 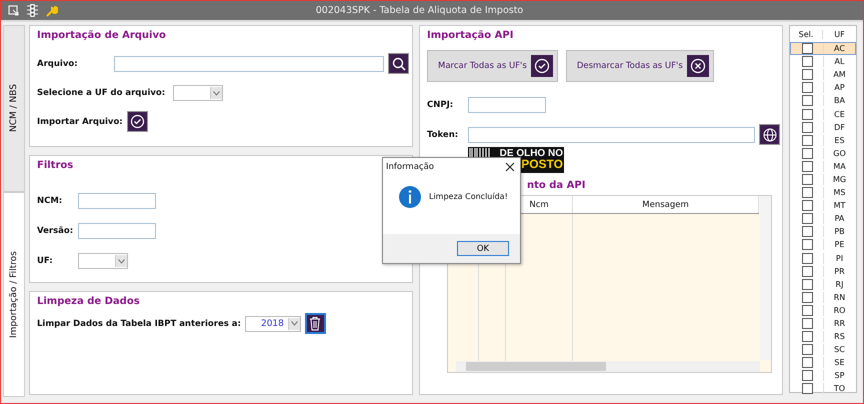 I want to click on window-title: 002043SPK - Tabela de Aliquota de Imposto, so click(x=419, y=10).